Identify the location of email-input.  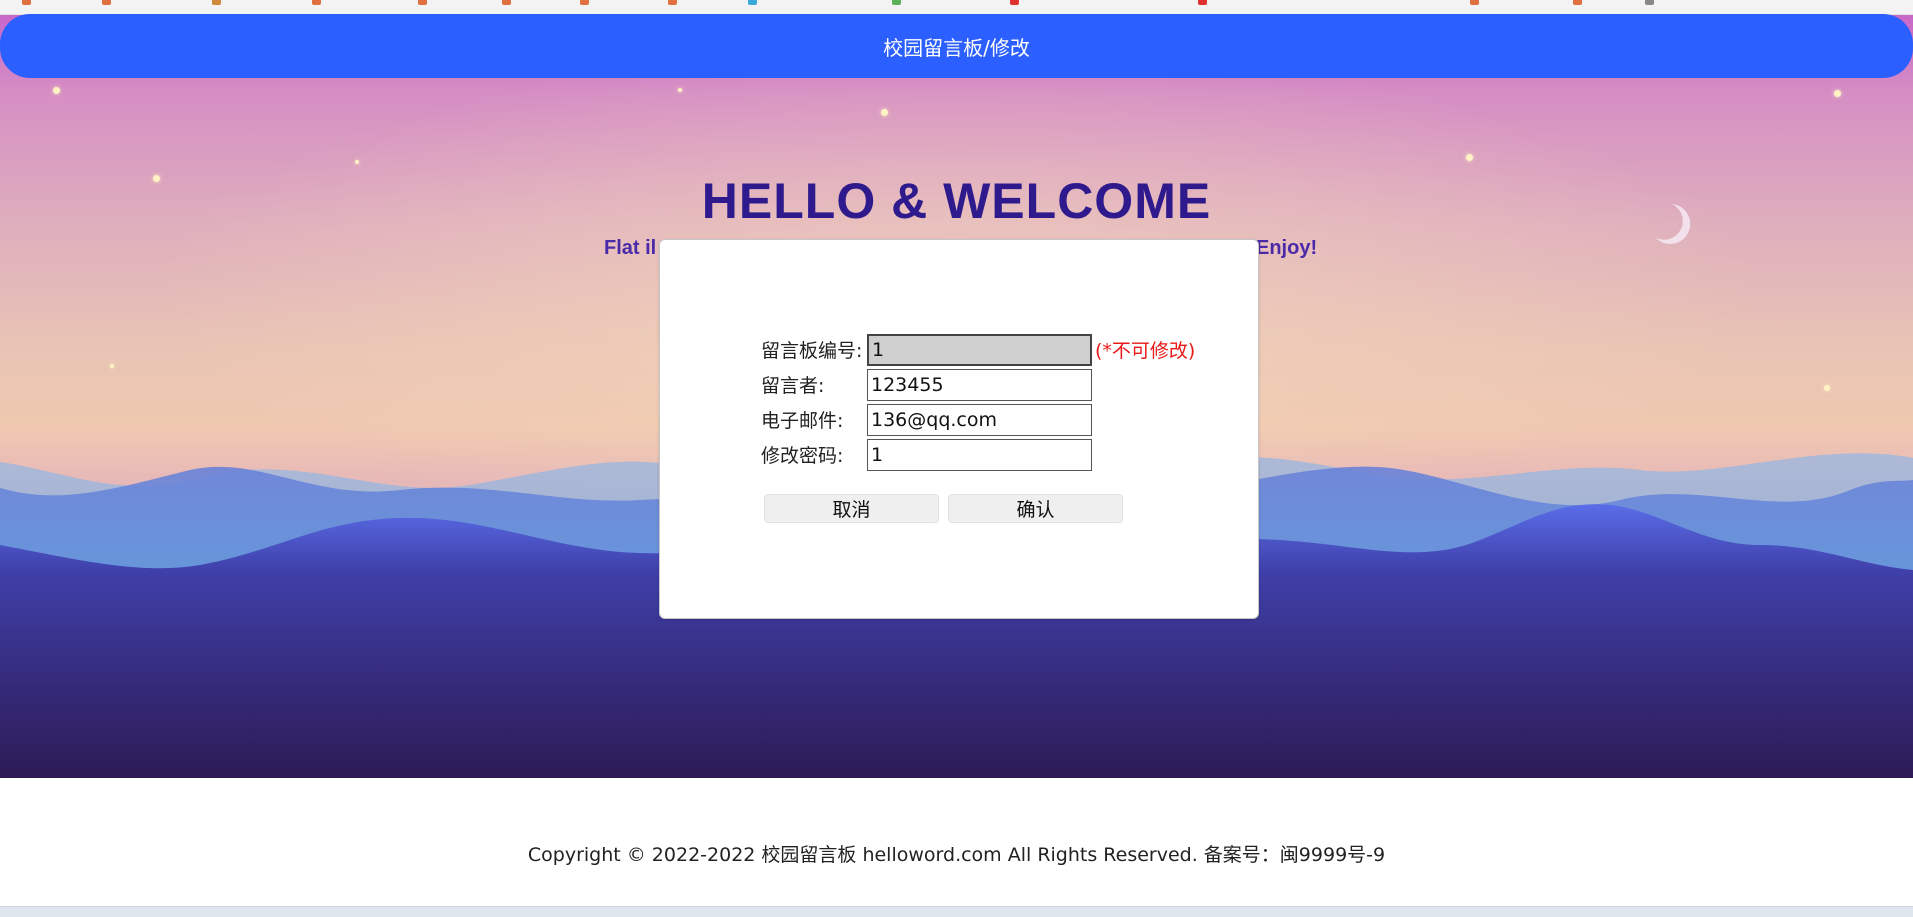
(979, 420).